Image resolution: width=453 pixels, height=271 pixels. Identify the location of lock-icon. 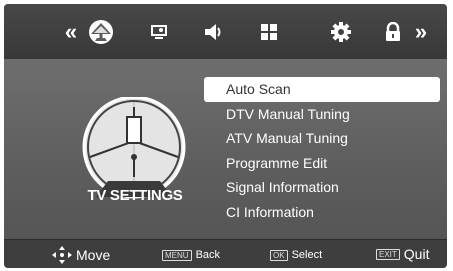
(393, 31).